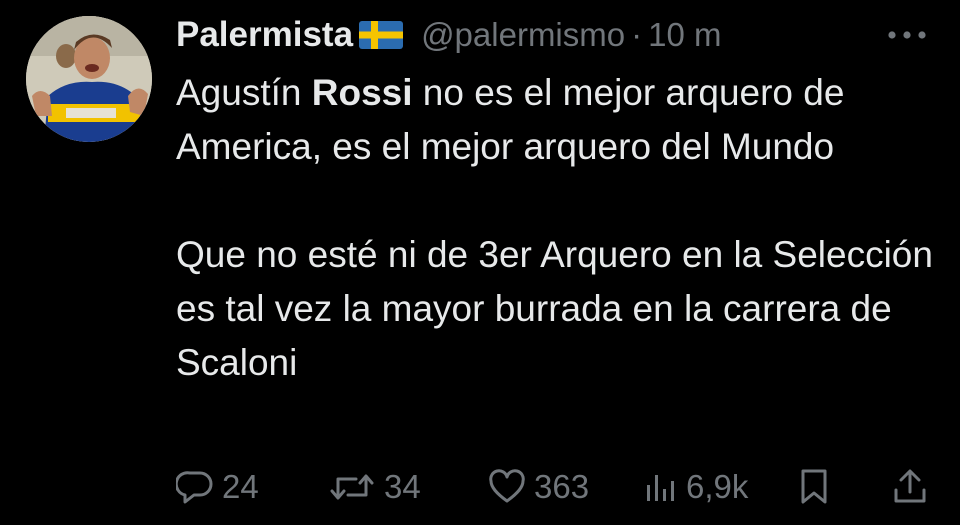 The image size is (960, 525). I want to click on tweet-header: Palermista @palermismo · 10 m, so click(448, 35).